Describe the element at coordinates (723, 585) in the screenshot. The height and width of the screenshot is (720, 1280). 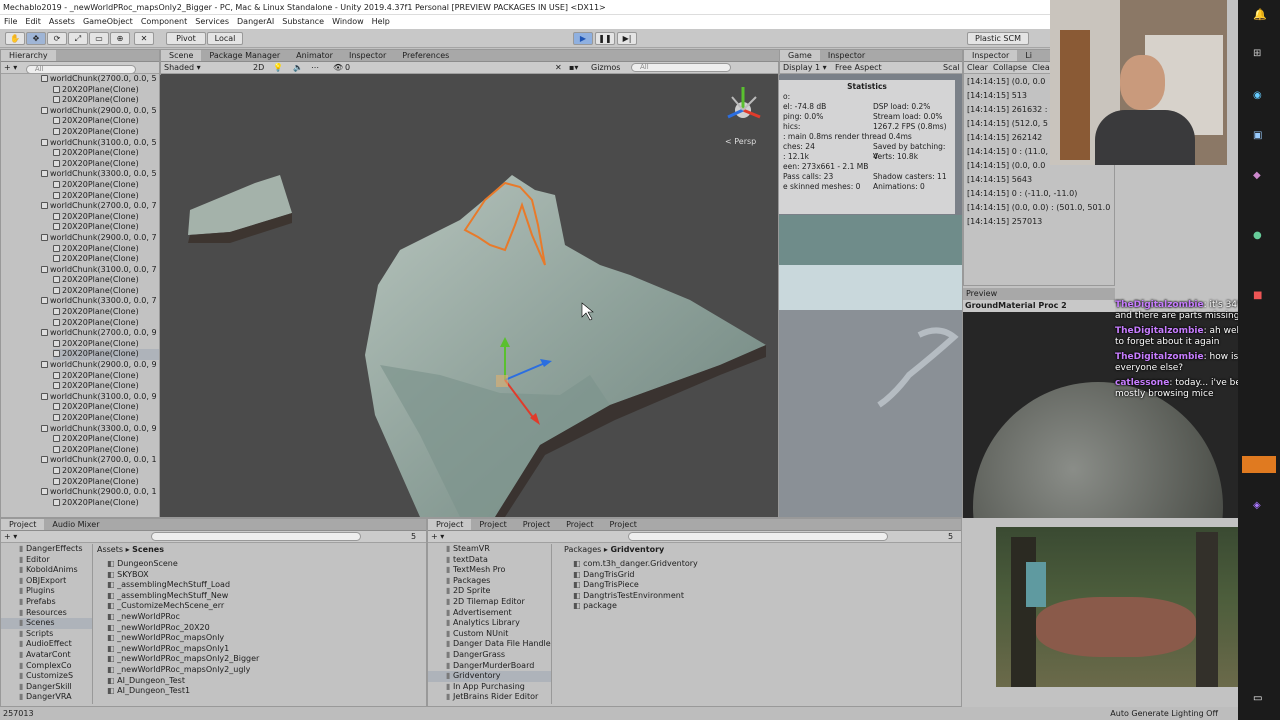
I see `file-item: ◧ DangTrisPiece` at that location.